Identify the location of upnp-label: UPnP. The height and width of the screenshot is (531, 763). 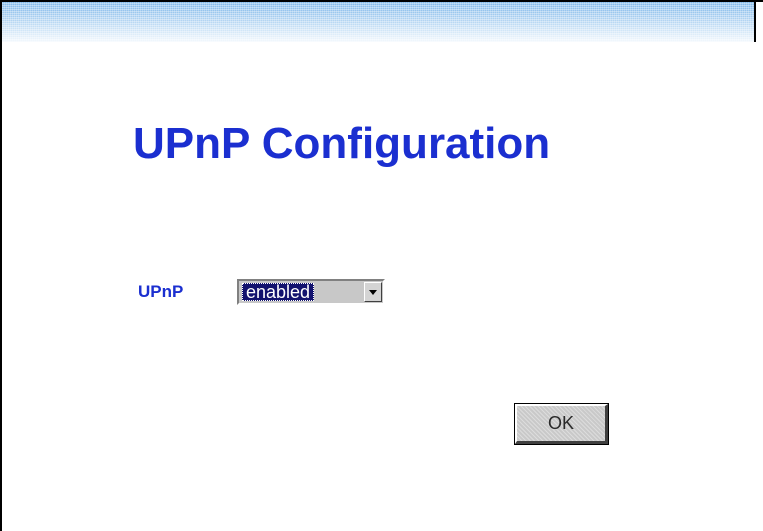
(161, 291).